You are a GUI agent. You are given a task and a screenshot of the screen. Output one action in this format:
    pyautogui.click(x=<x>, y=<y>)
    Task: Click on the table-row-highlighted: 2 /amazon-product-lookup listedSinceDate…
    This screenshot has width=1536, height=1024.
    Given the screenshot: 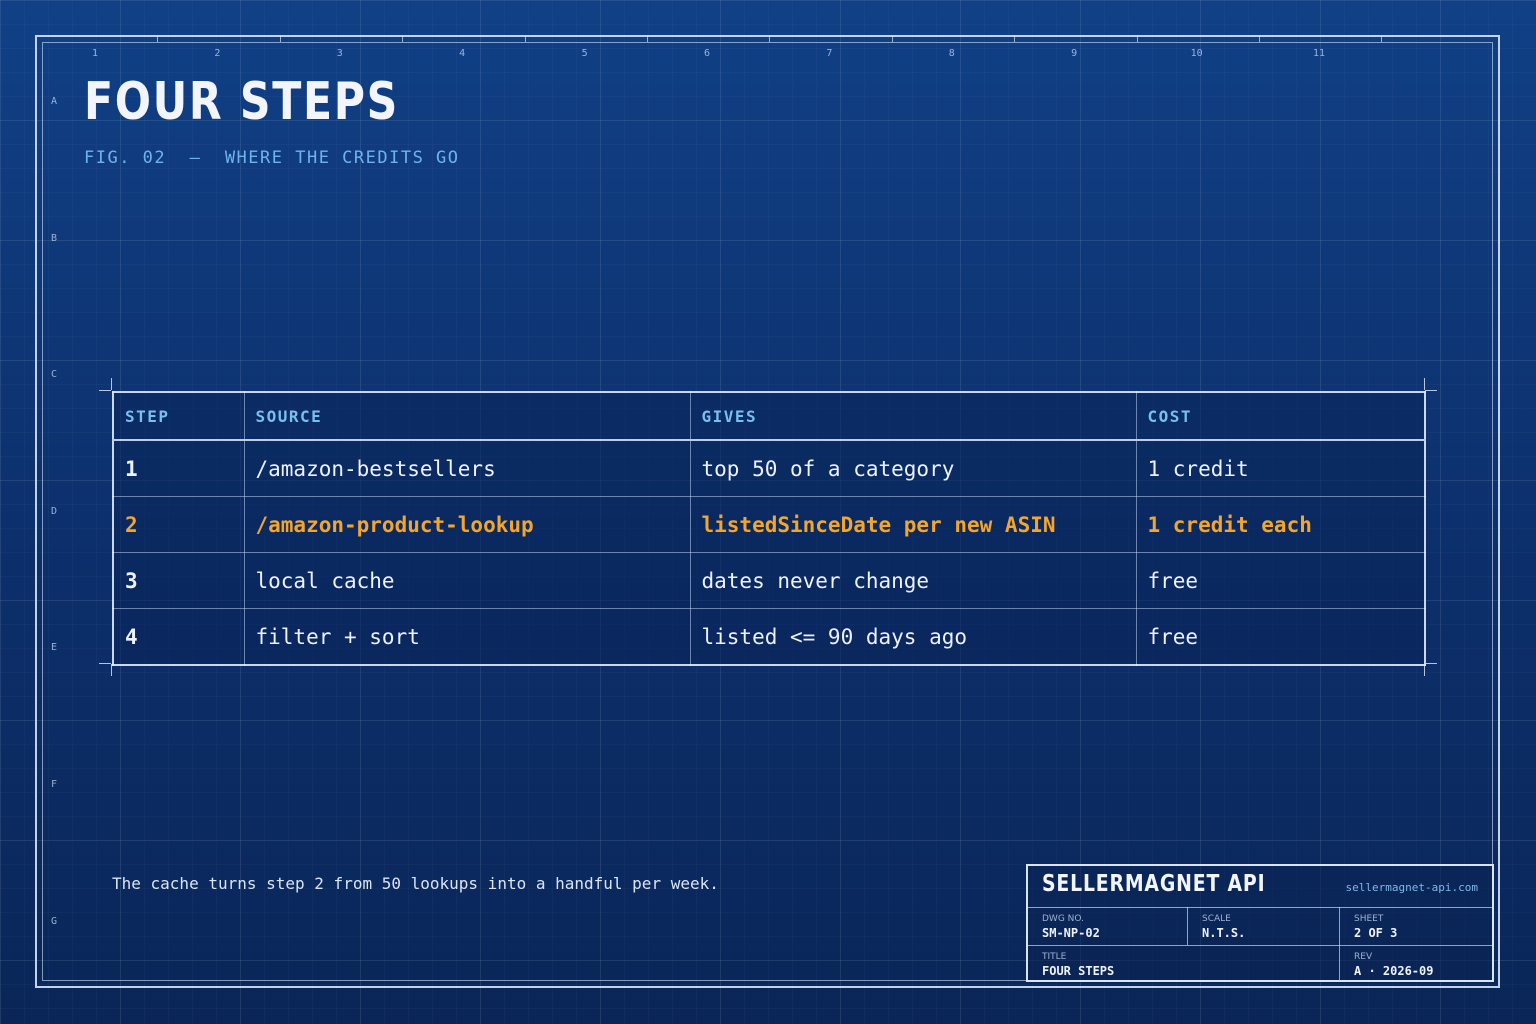 What is the action you would take?
    pyautogui.click(x=769, y=524)
    